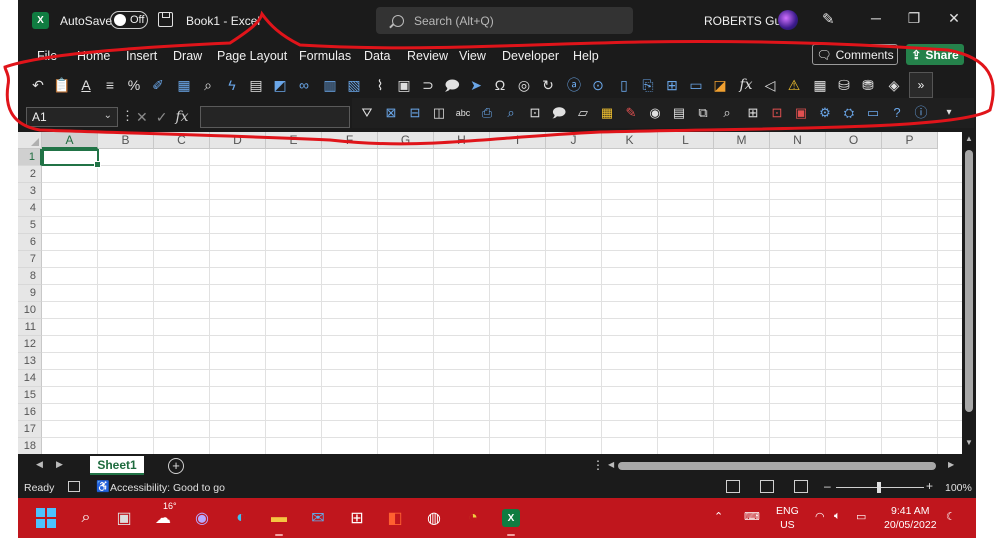 The image size is (999, 538). What do you see at coordinates (476, 85) in the screenshot?
I see `send-icon: ➤` at bounding box center [476, 85].